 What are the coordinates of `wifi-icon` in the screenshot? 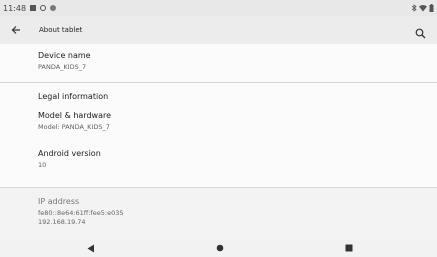 It's located at (423, 8).